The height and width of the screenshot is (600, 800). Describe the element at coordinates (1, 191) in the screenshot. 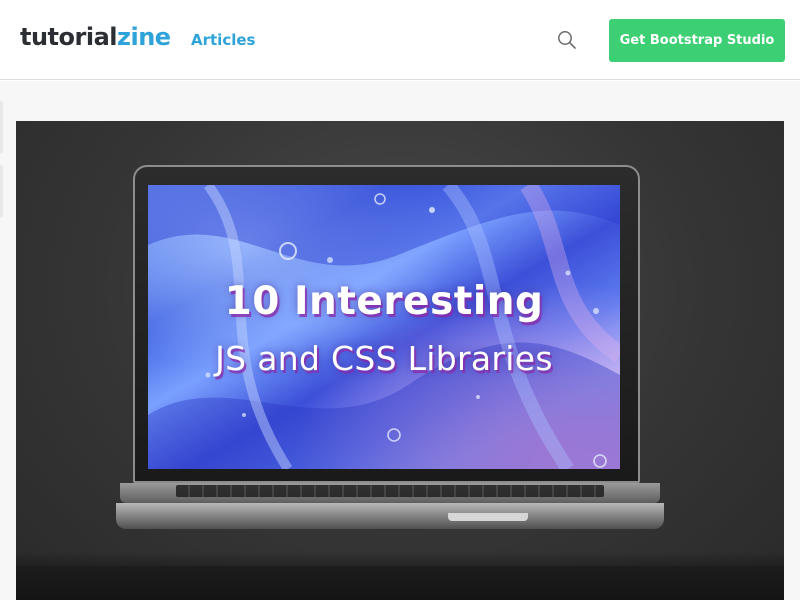

I see `side-tab-bottom` at that location.